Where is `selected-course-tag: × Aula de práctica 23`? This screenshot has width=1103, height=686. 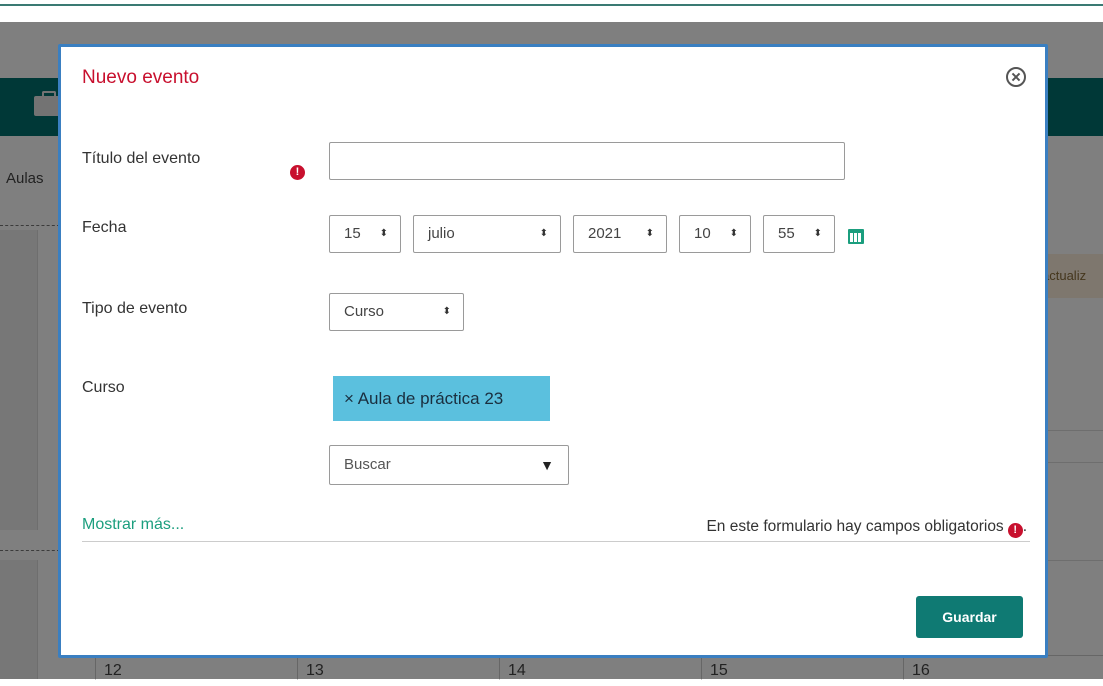 selected-course-tag: × Aula de práctica 23 is located at coordinates (441, 398).